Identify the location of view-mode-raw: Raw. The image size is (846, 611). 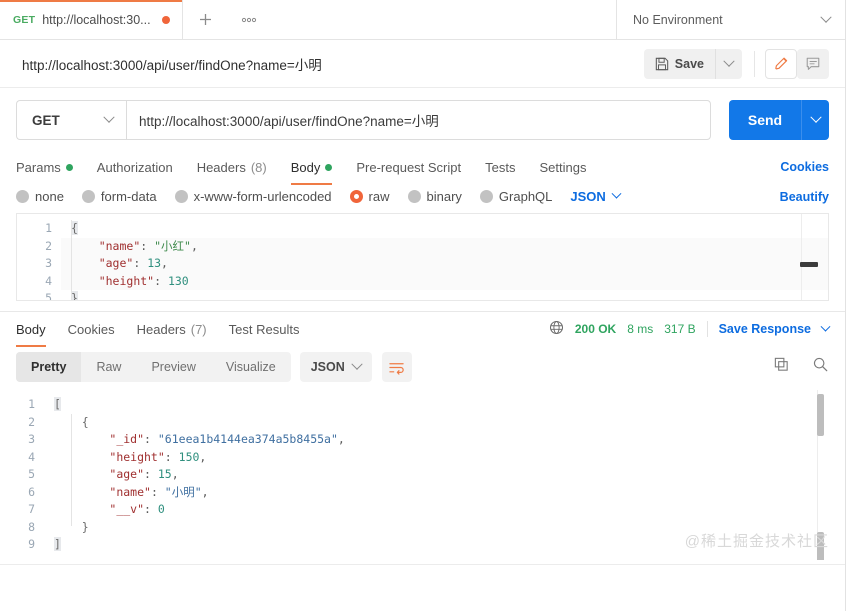
(108, 367).